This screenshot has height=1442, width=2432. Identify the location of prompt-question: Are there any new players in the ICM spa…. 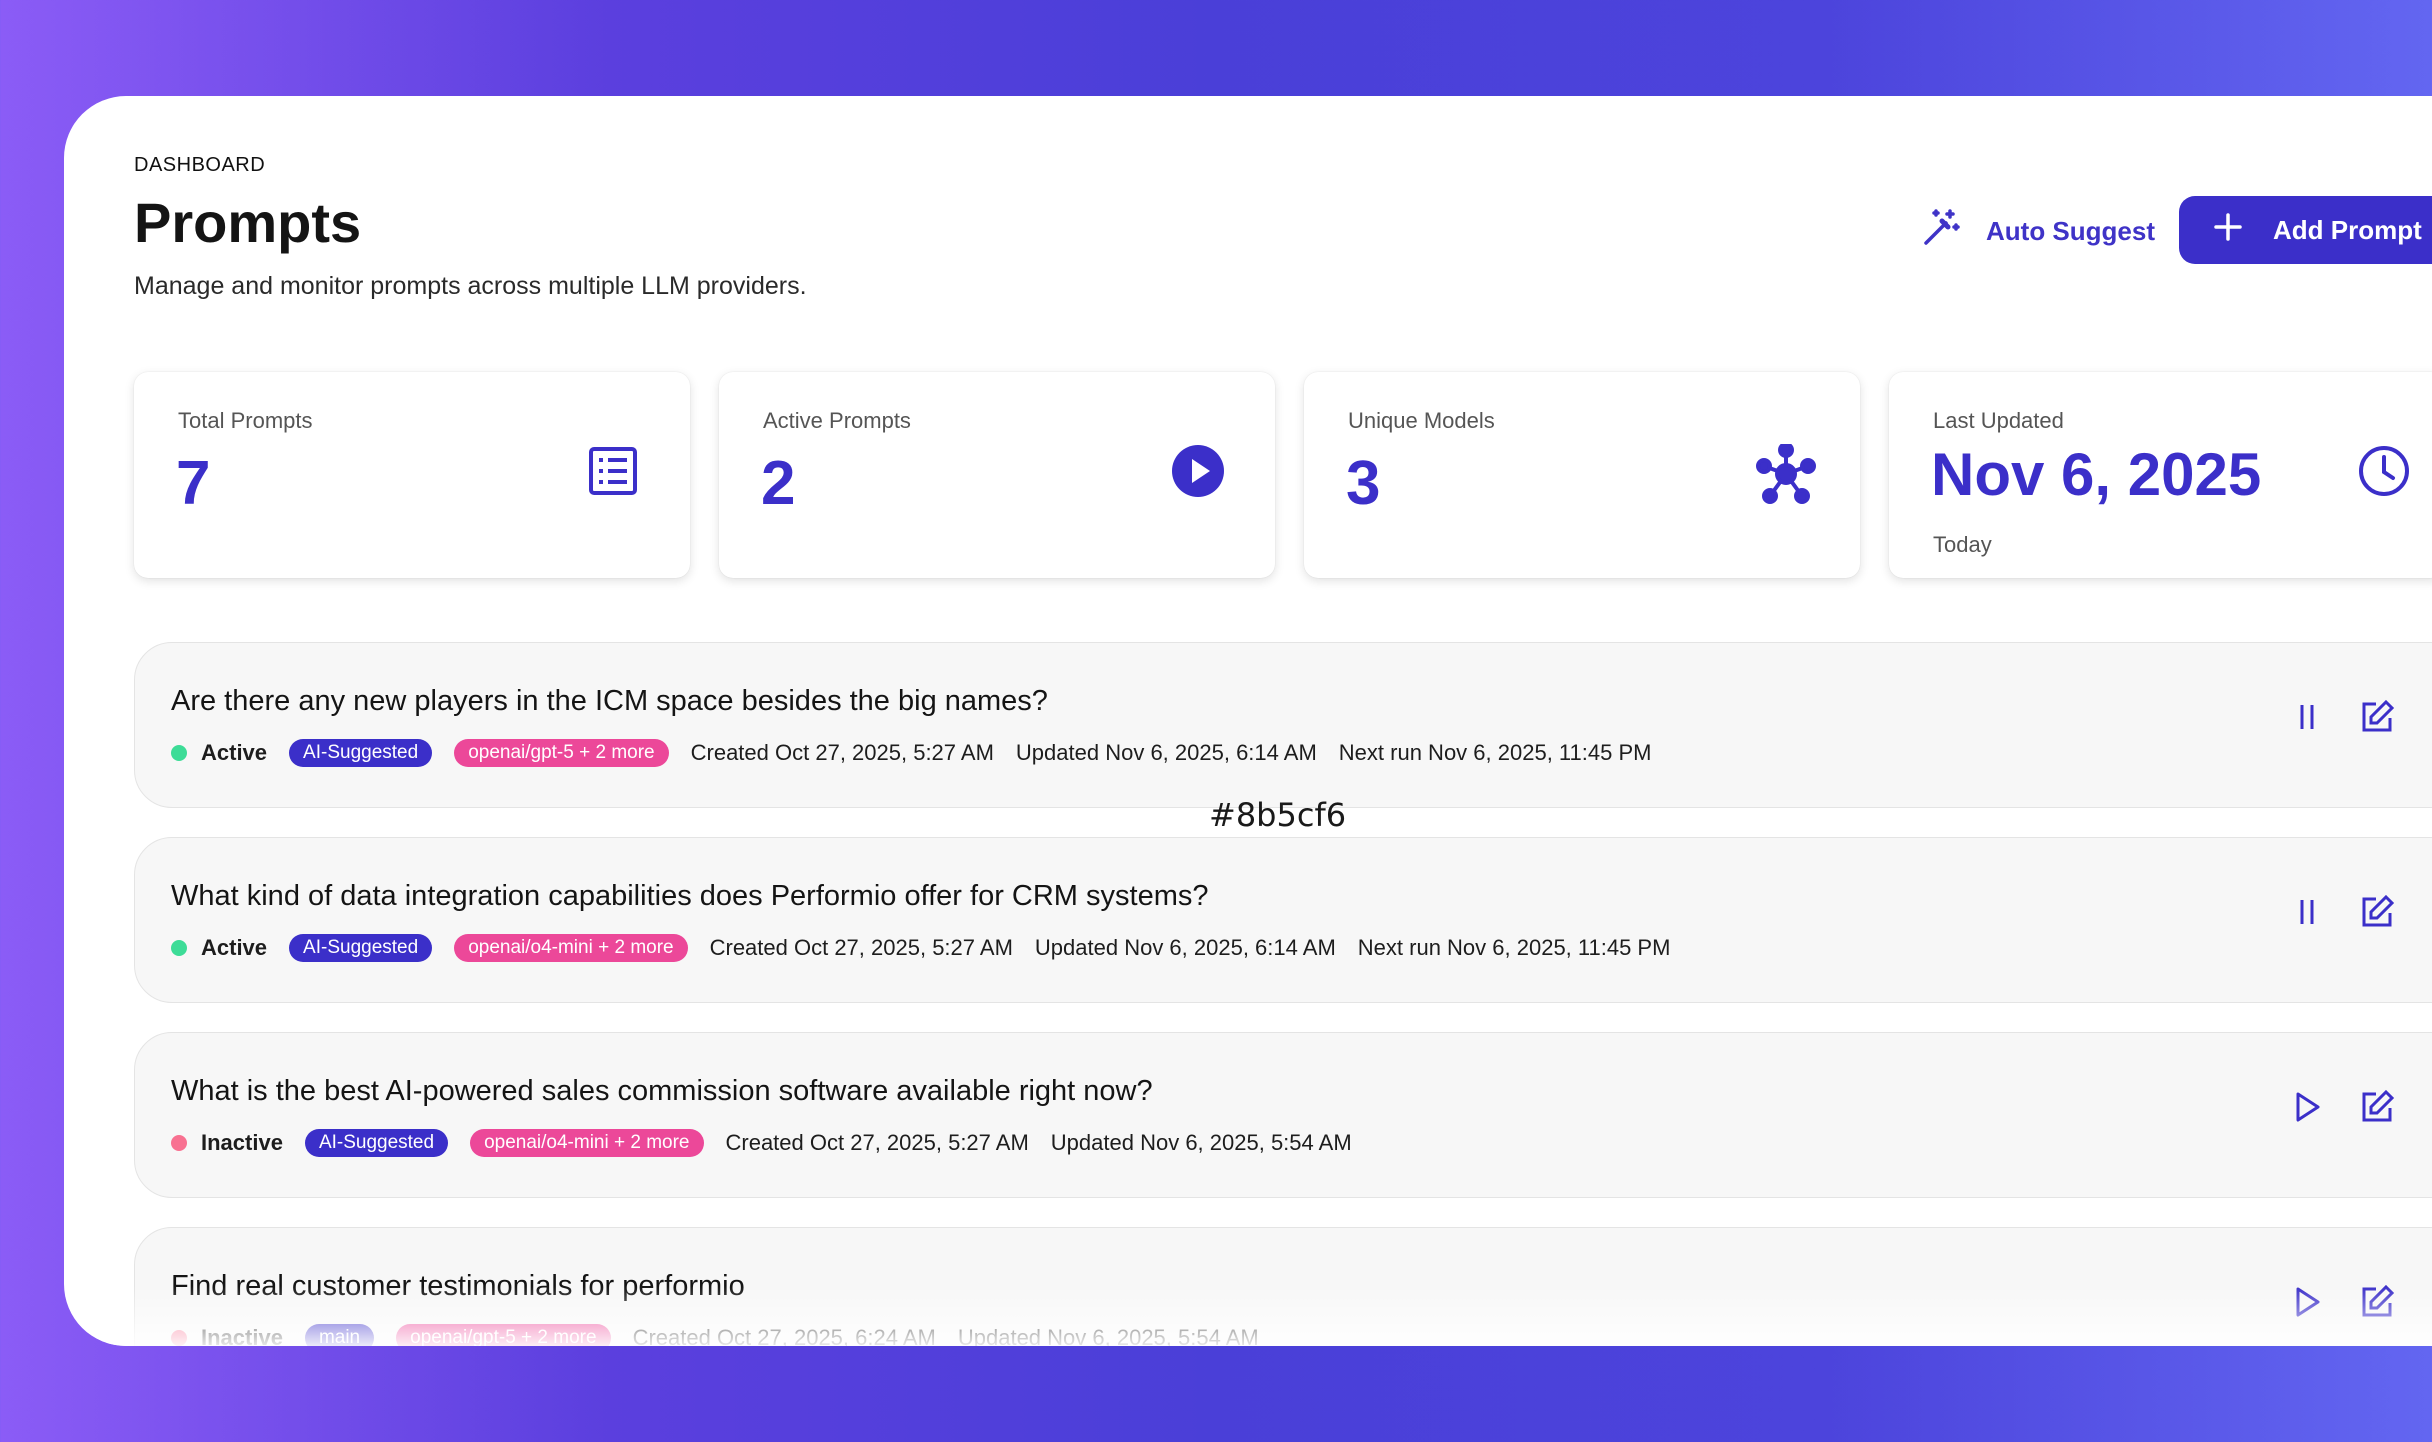
(609, 701).